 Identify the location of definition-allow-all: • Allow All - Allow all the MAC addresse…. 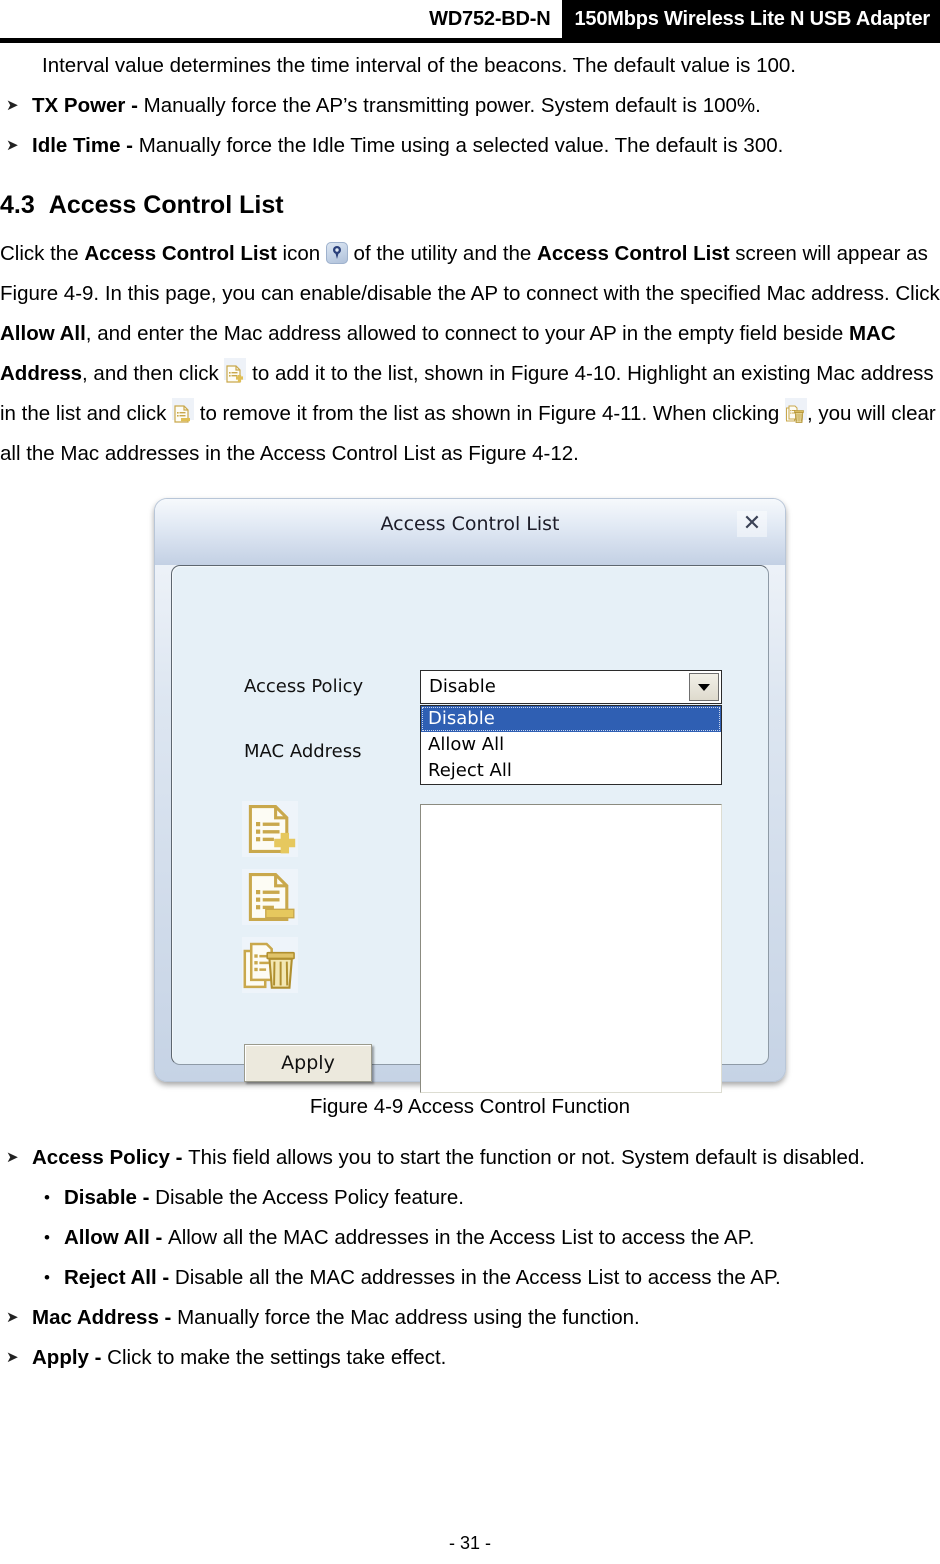
(470, 1238).